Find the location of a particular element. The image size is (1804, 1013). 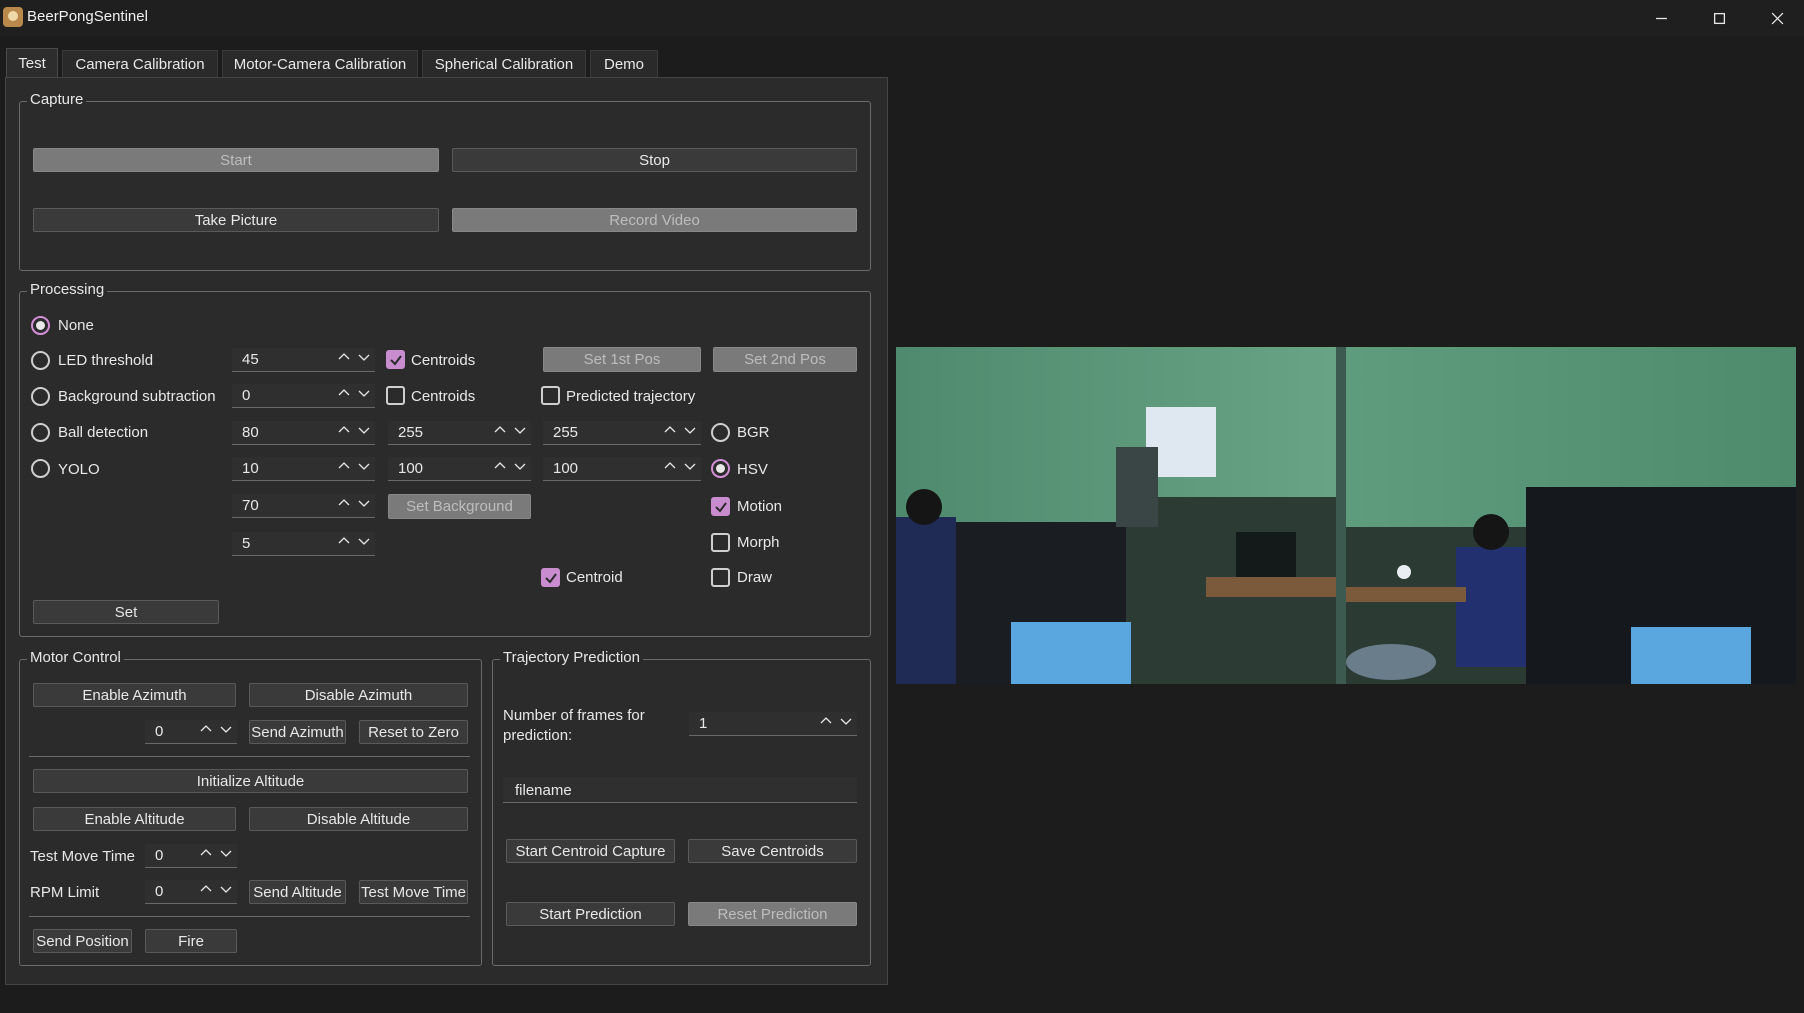

filename-input: filename is located at coordinates (680, 790).